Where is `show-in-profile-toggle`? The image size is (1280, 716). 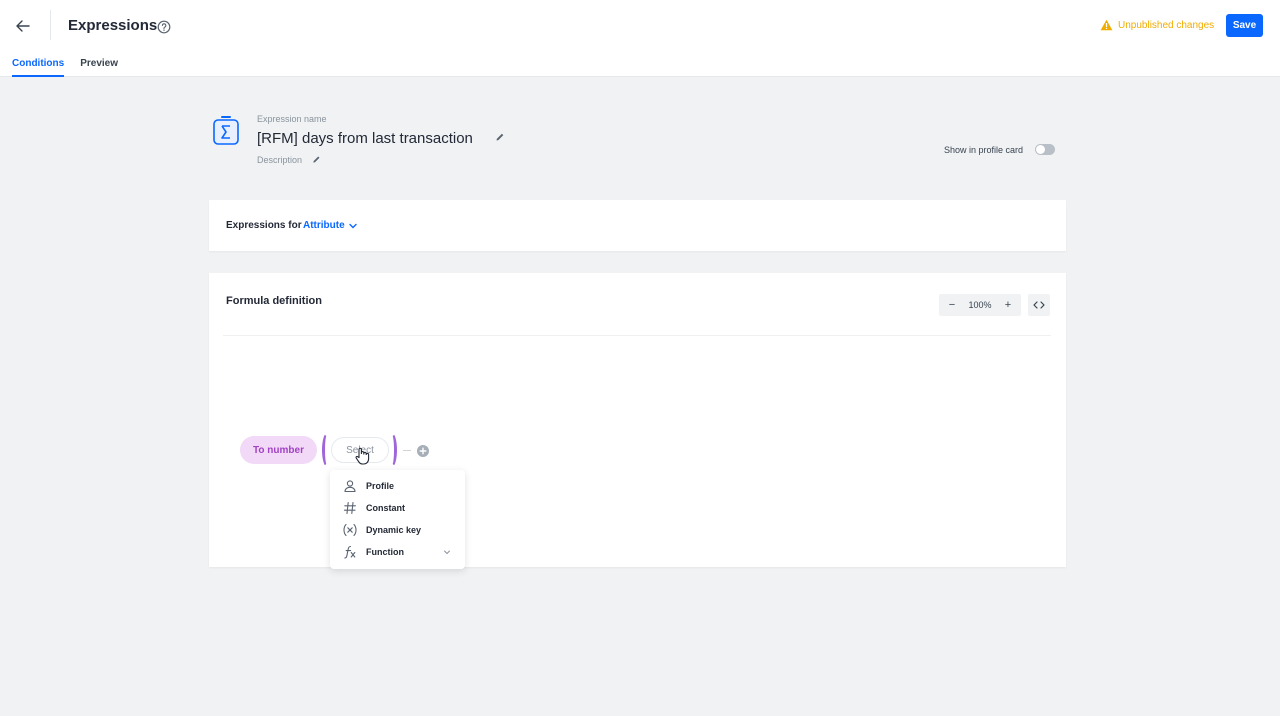
show-in-profile-toggle is located at coordinates (1045, 149).